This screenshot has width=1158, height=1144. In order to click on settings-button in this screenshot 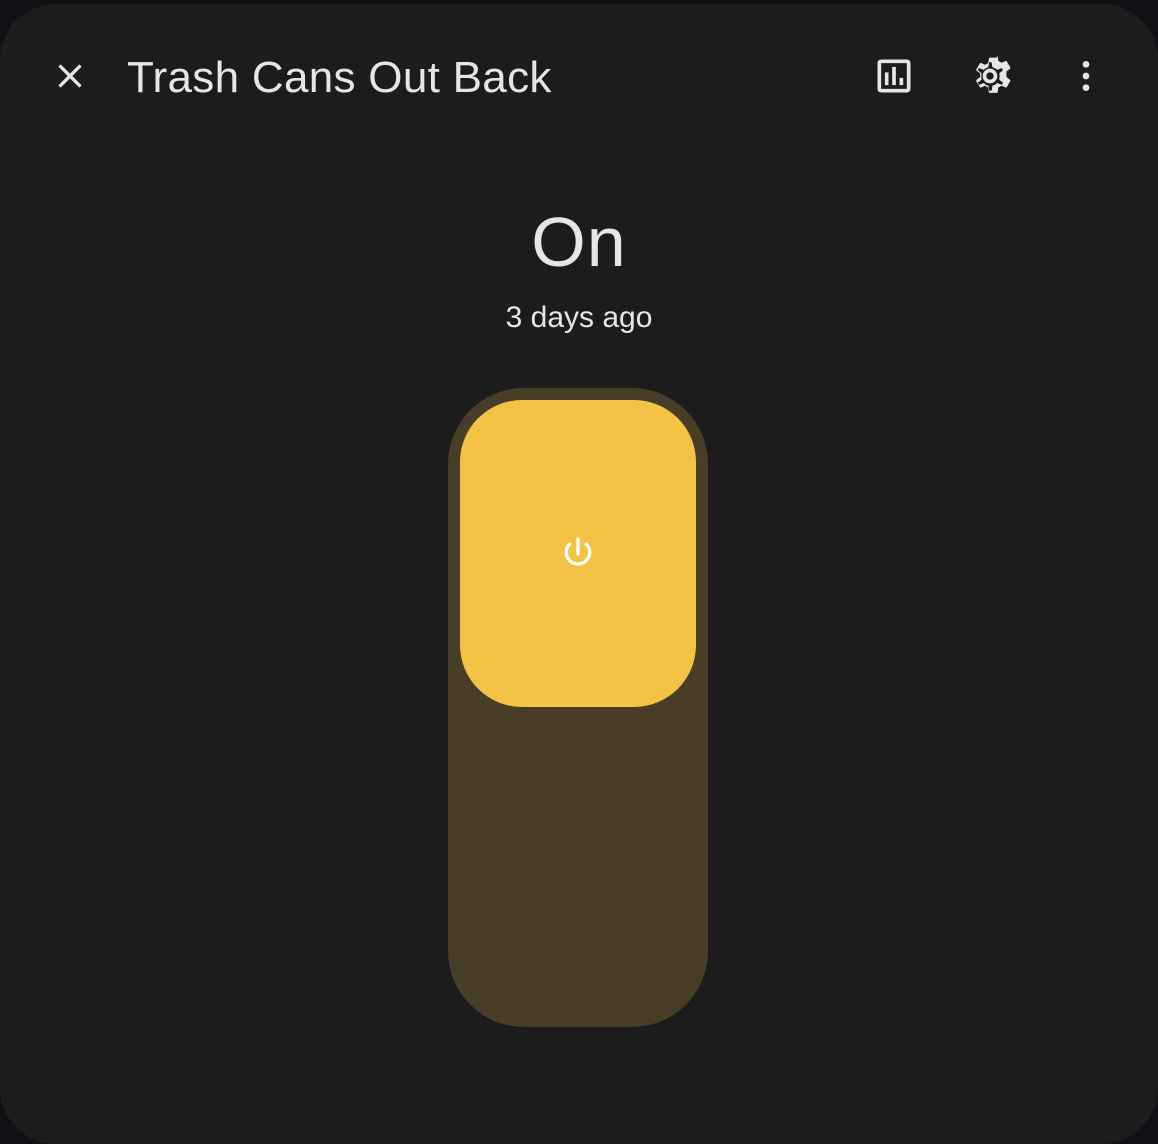, I will do `click(990, 76)`.